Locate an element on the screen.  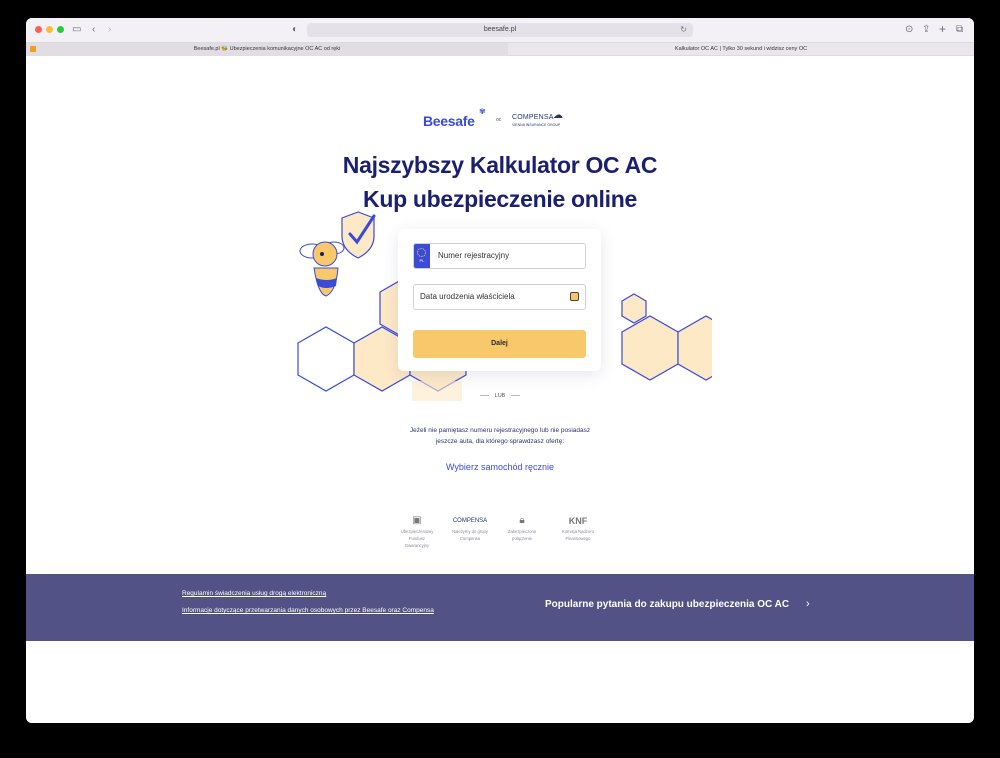
badge-label: Ubezpieczeniowy is located at coordinates (417, 531).